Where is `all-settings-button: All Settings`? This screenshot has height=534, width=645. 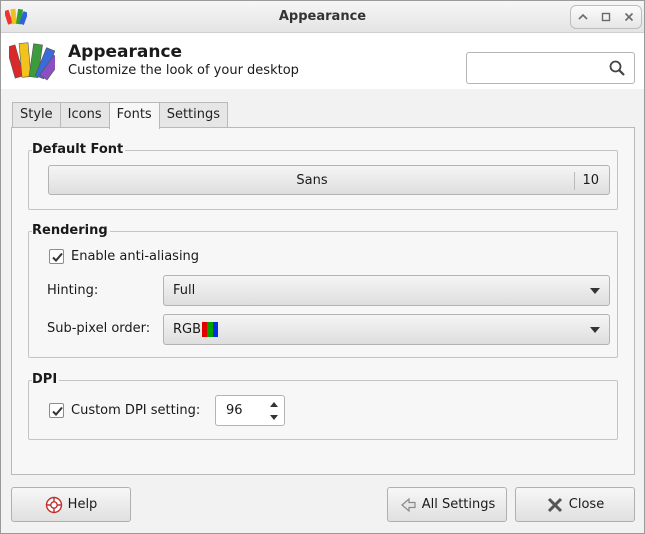 all-settings-button: All Settings is located at coordinates (447, 504).